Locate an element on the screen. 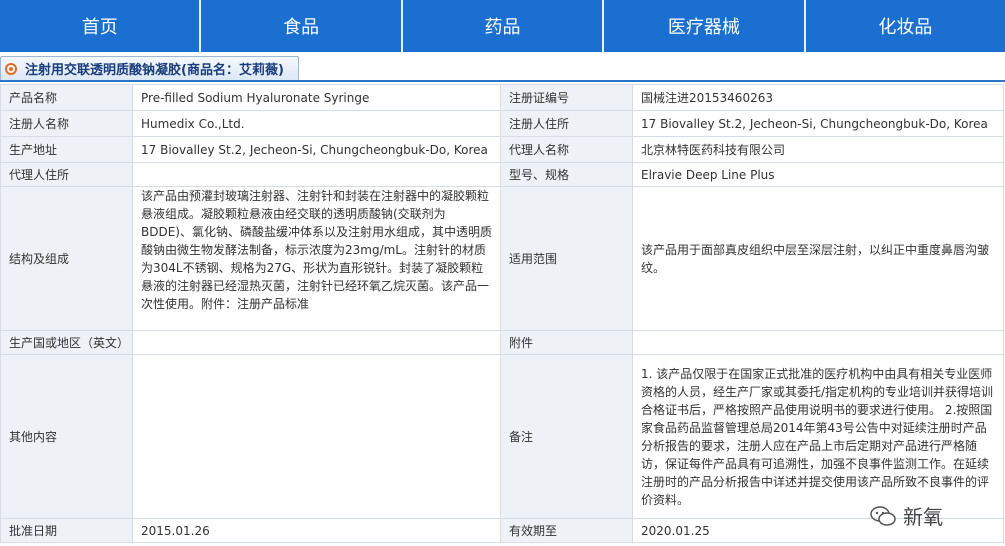 This screenshot has width=1005, height=546. nav-medical-devices: 医疗器械 is located at coordinates (705, 26).